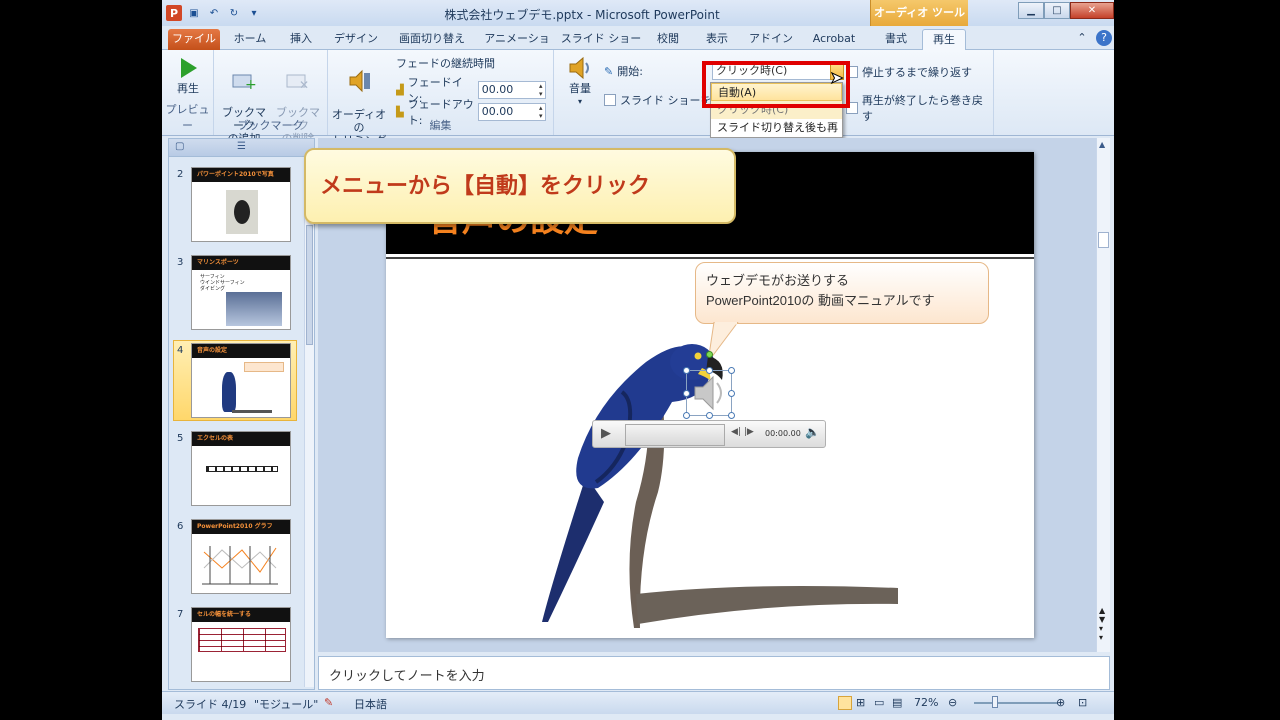  What do you see at coordinates (860, 702) in the screenshot?
I see `slide-sorter-icon: ⊞` at bounding box center [860, 702].